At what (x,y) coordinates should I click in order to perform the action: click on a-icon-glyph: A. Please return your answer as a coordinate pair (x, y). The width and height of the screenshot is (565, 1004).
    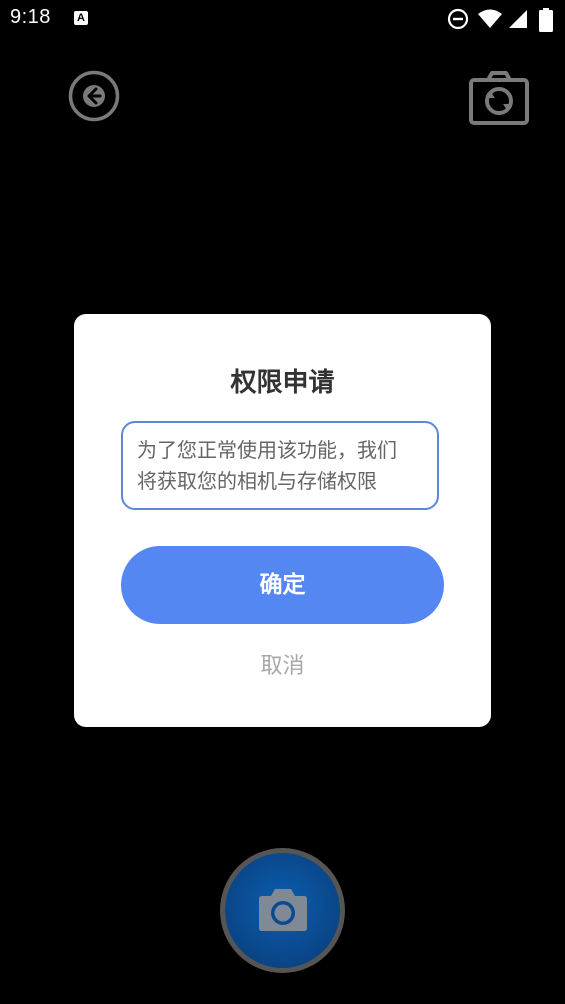
    Looking at the image, I should click on (81, 18).